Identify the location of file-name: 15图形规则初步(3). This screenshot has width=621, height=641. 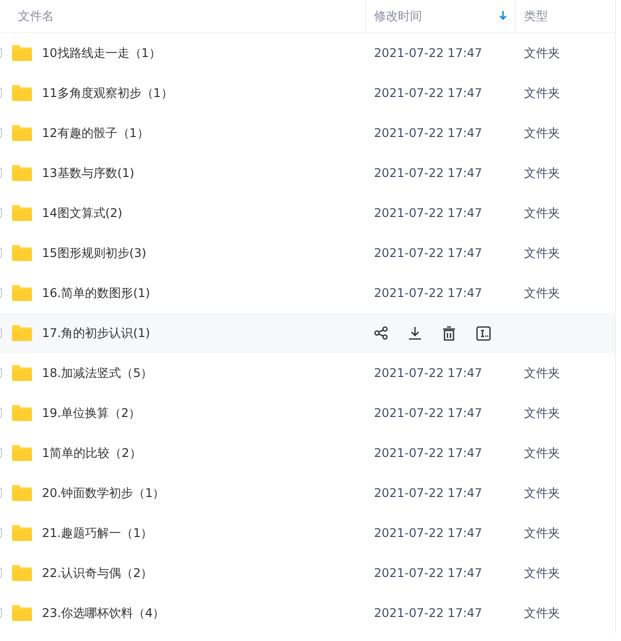
(94, 253).